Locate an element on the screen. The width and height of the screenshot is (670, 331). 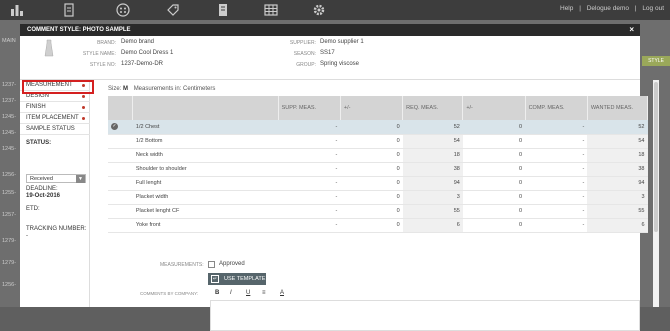
sidebar-item-item-placement: ITEM PLACEMENT is located at coordinates (55, 118).